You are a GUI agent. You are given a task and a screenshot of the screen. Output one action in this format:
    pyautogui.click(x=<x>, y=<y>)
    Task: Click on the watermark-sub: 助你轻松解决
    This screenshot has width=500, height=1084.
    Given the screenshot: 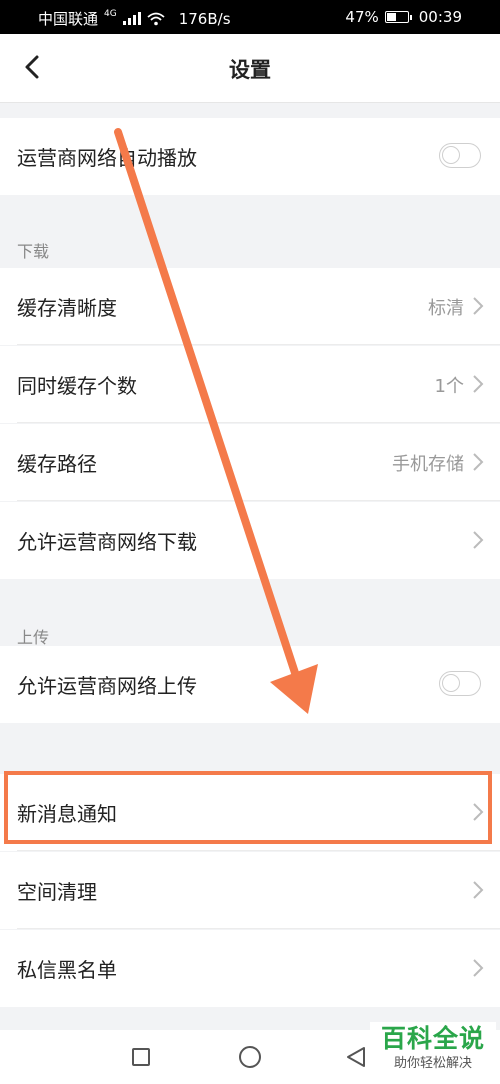 What is the action you would take?
    pyautogui.click(x=432, y=1063)
    